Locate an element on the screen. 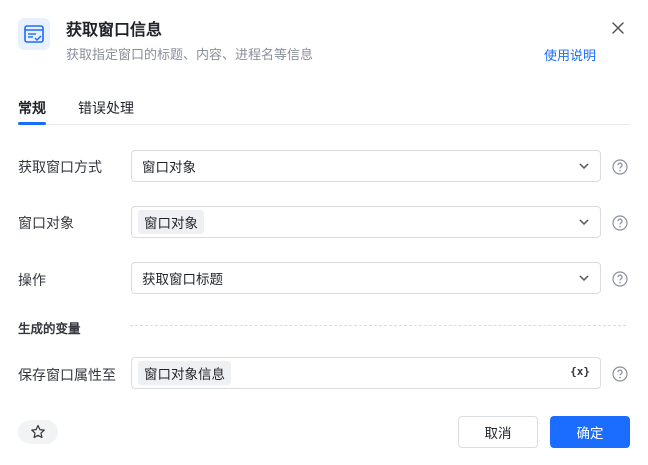  operation-value: 获取窗口标题 is located at coordinates (182, 280).